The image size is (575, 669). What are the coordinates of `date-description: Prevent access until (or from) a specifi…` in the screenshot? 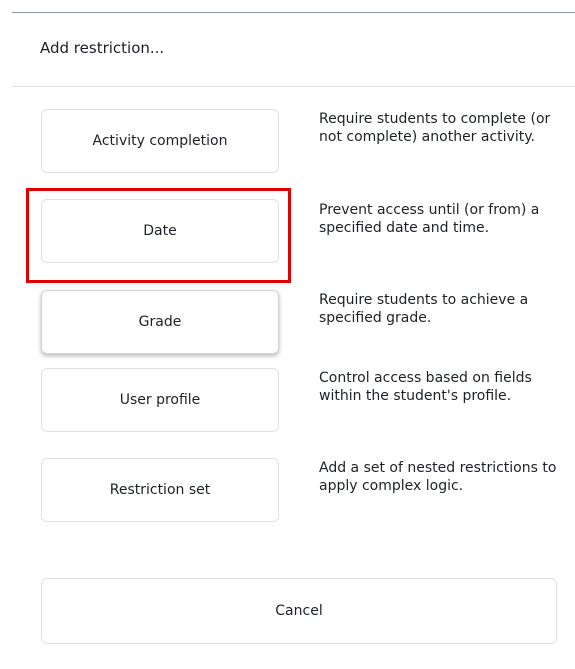 It's located at (429, 219).